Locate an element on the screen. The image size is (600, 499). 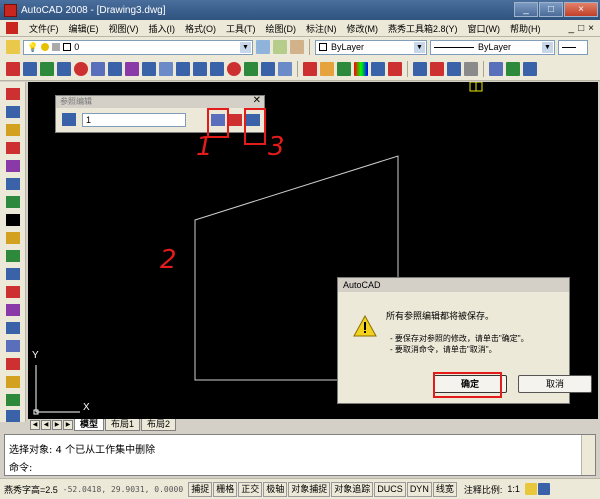
doc-close-button: × is located at coordinates (591, 28).